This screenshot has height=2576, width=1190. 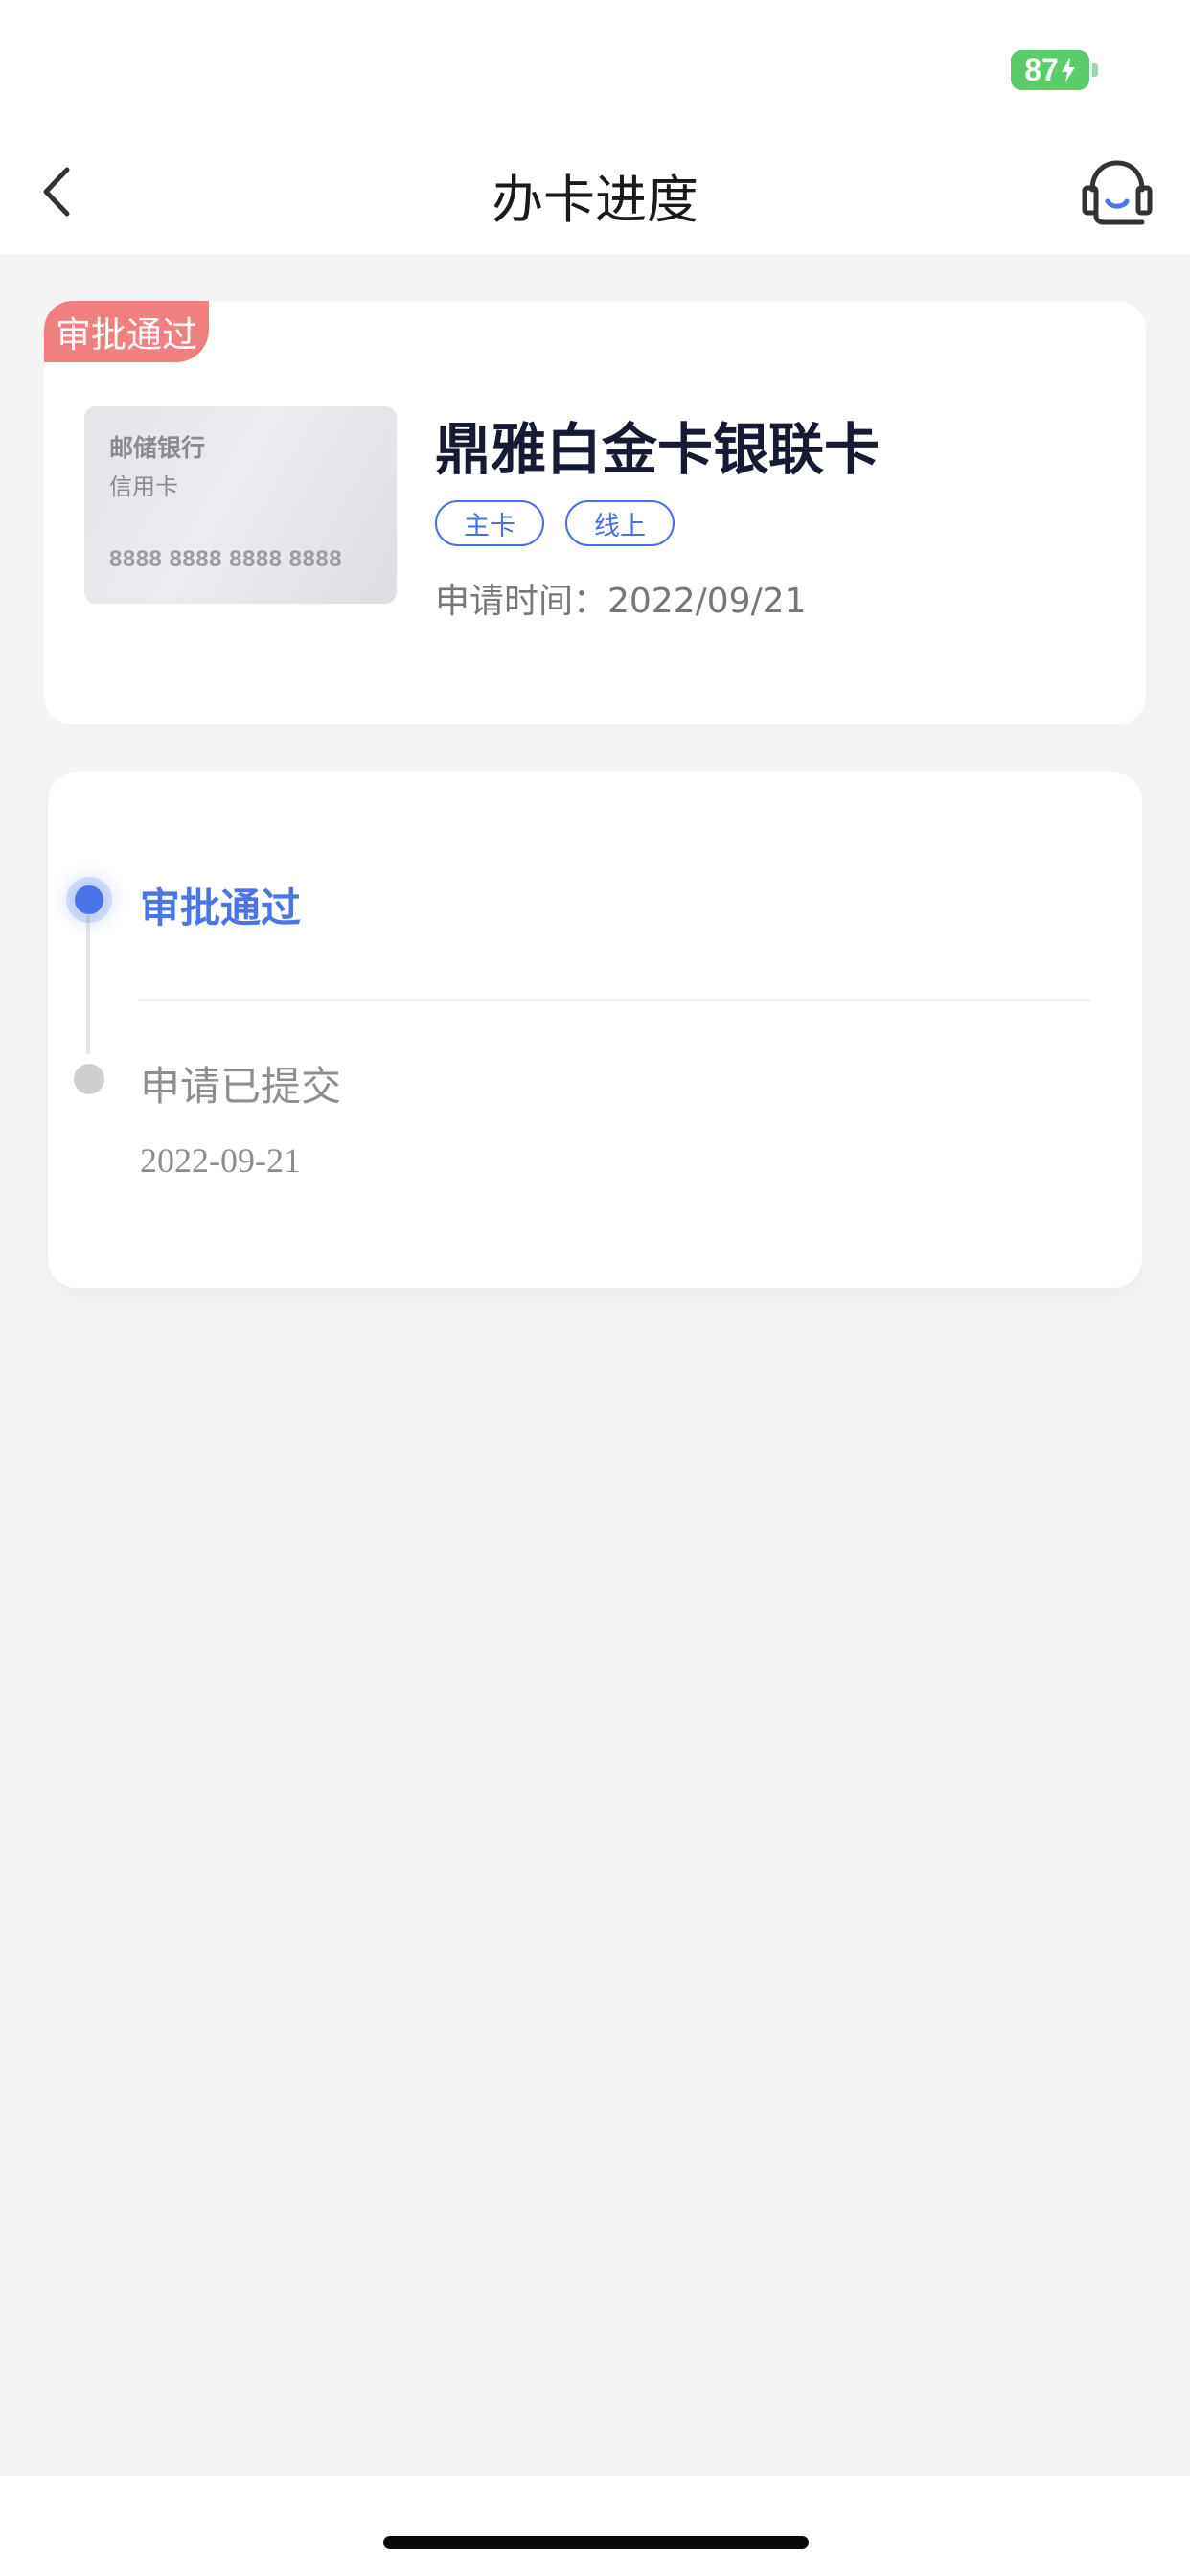 I want to click on home-bar, so click(x=595, y=2526).